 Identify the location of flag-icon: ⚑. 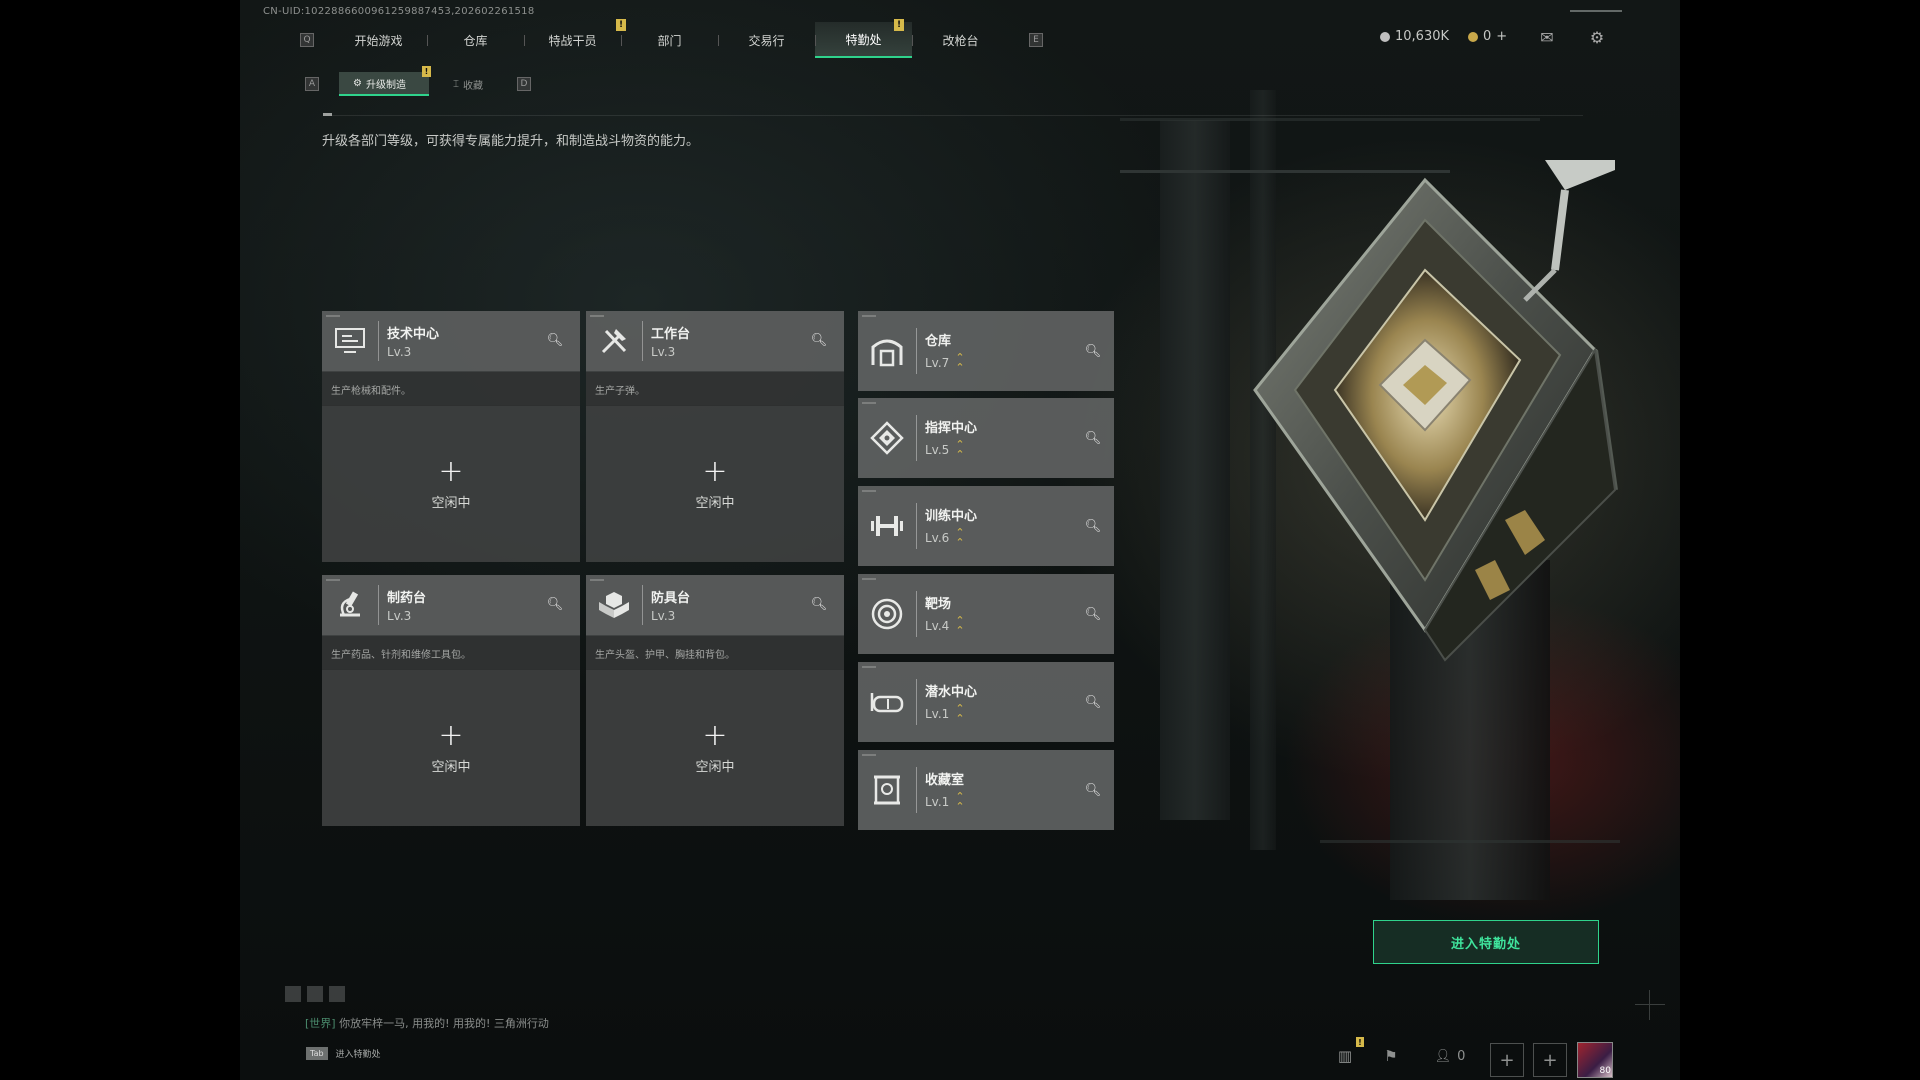
(1391, 1056).